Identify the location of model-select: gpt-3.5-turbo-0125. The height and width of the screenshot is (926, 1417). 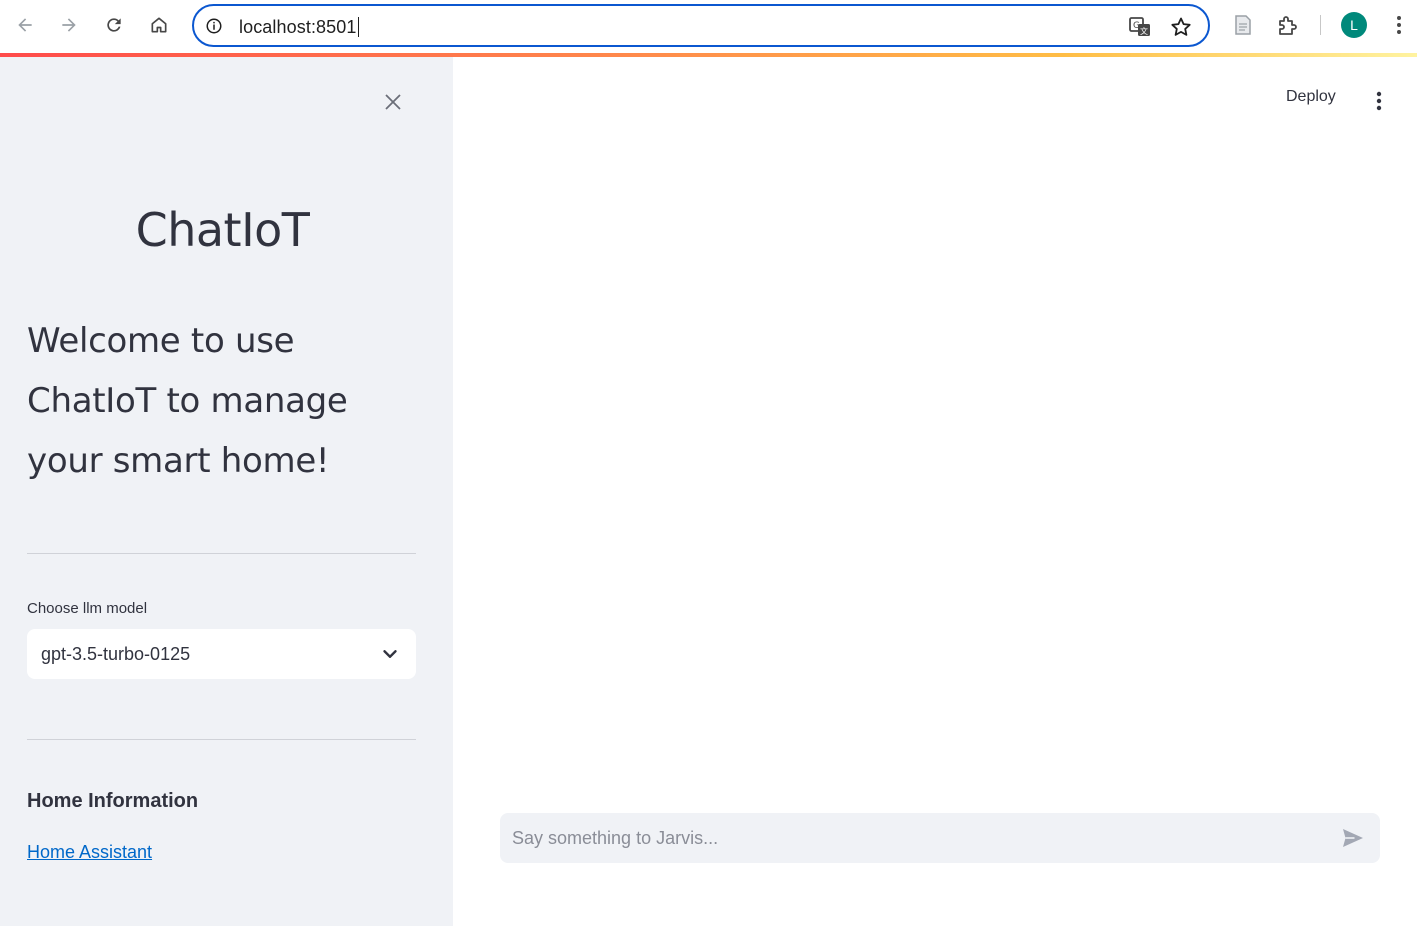
(221, 654).